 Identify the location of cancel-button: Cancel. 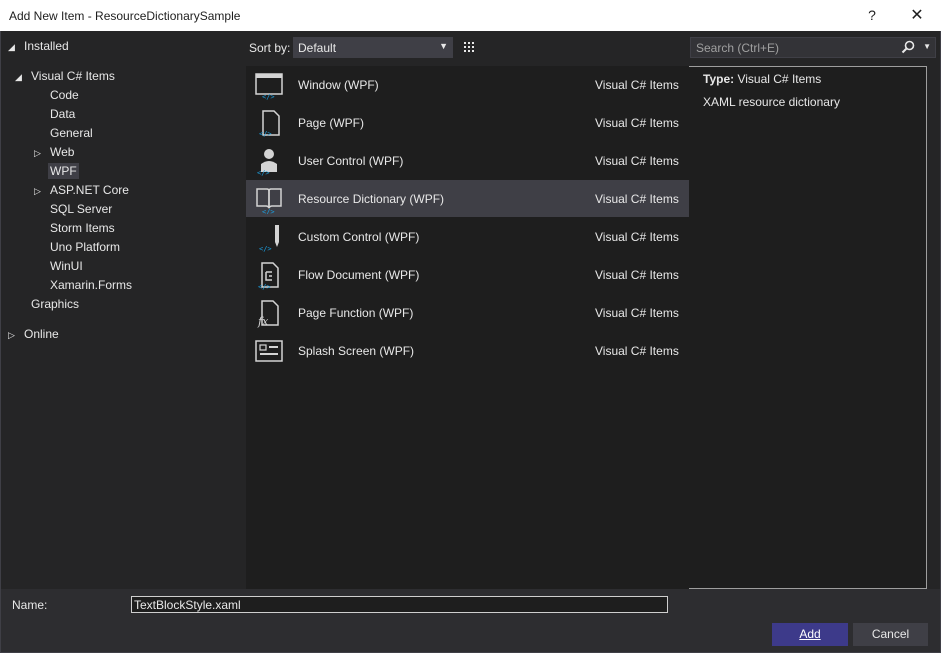
(890, 634).